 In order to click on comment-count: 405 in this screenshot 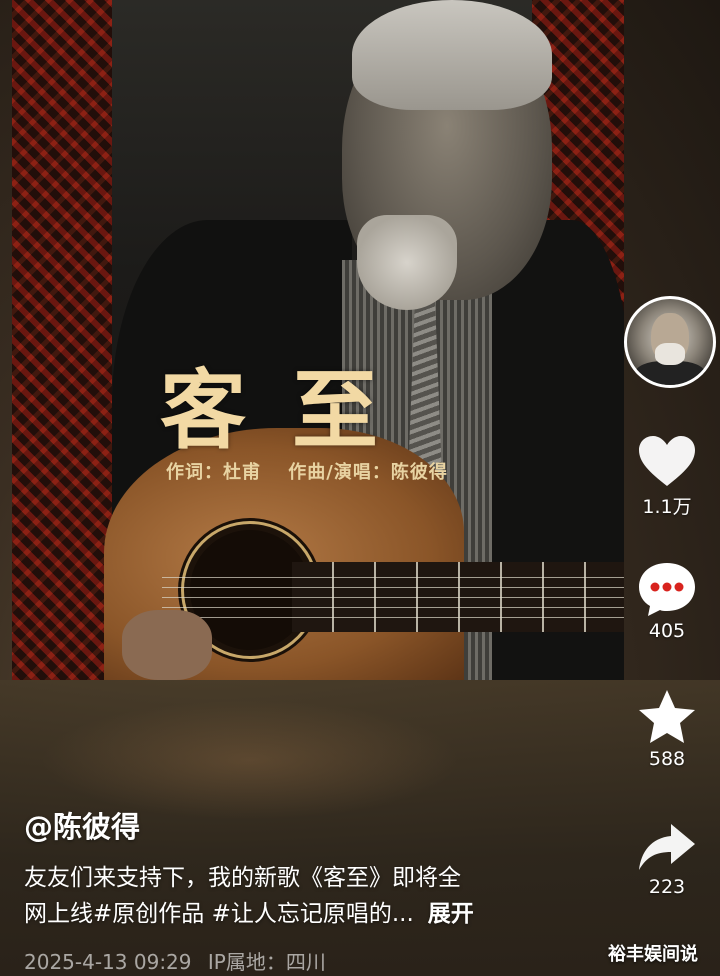, I will do `click(667, 631)`.